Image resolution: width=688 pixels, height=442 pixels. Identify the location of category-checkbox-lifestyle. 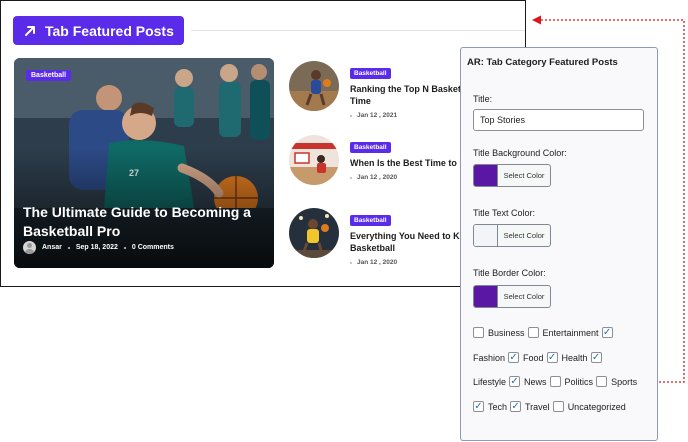
(596, 357).